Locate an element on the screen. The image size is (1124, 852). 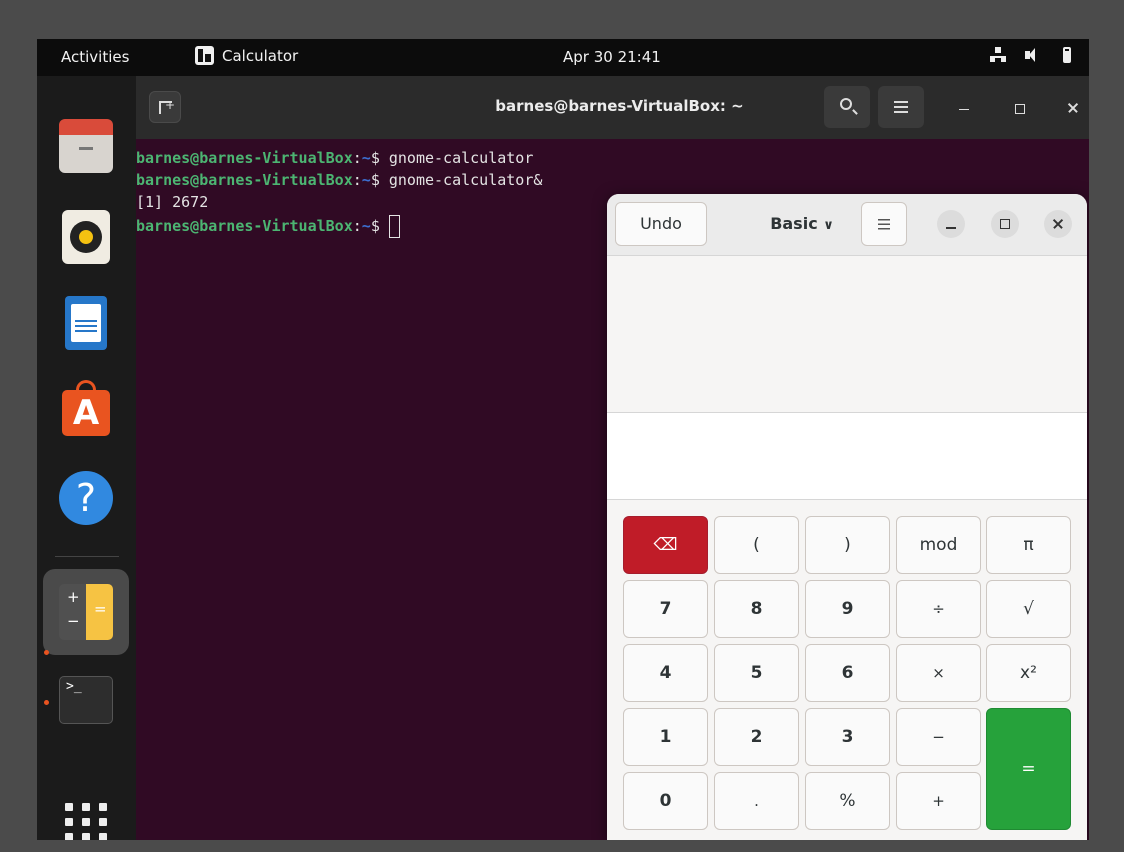
app-menu-label: Calculator is located at coordinates (260, 55).